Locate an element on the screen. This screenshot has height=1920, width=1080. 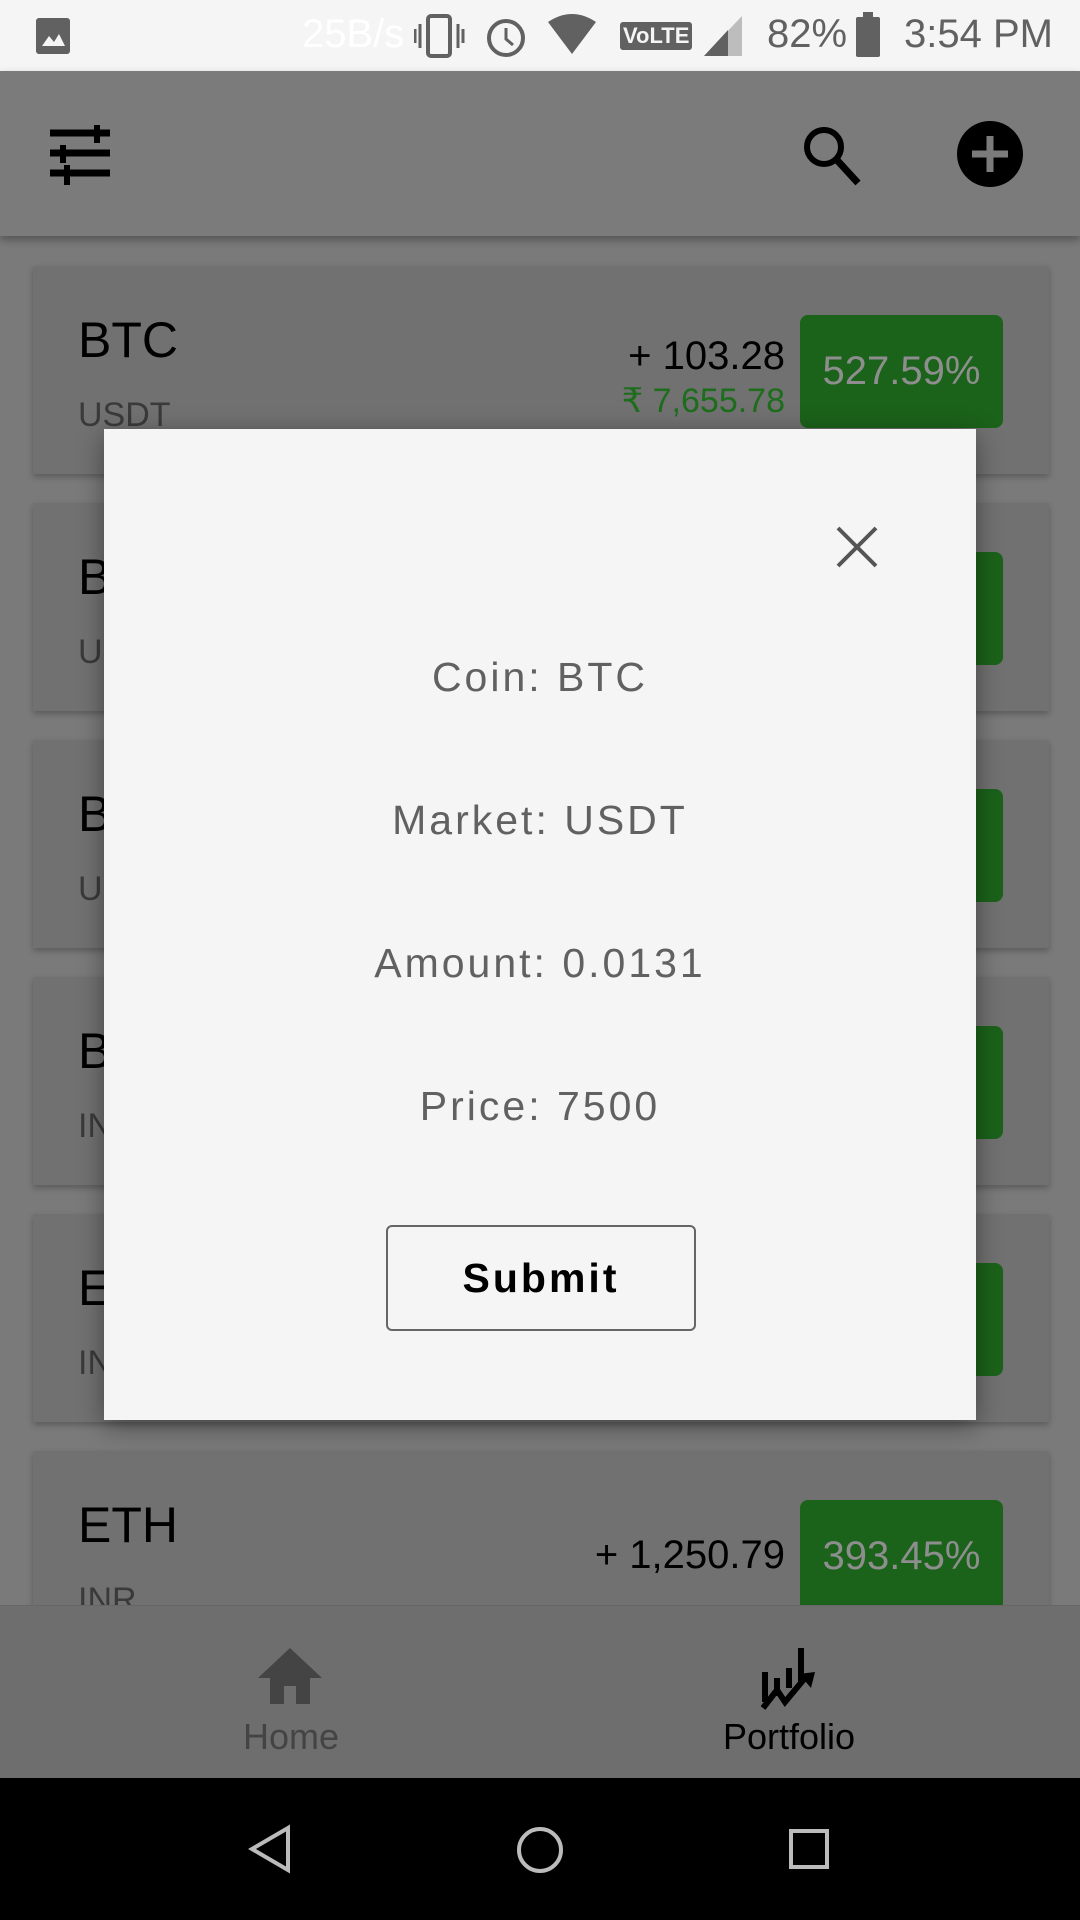
alarm-icon is located at coordinates (506, 38).